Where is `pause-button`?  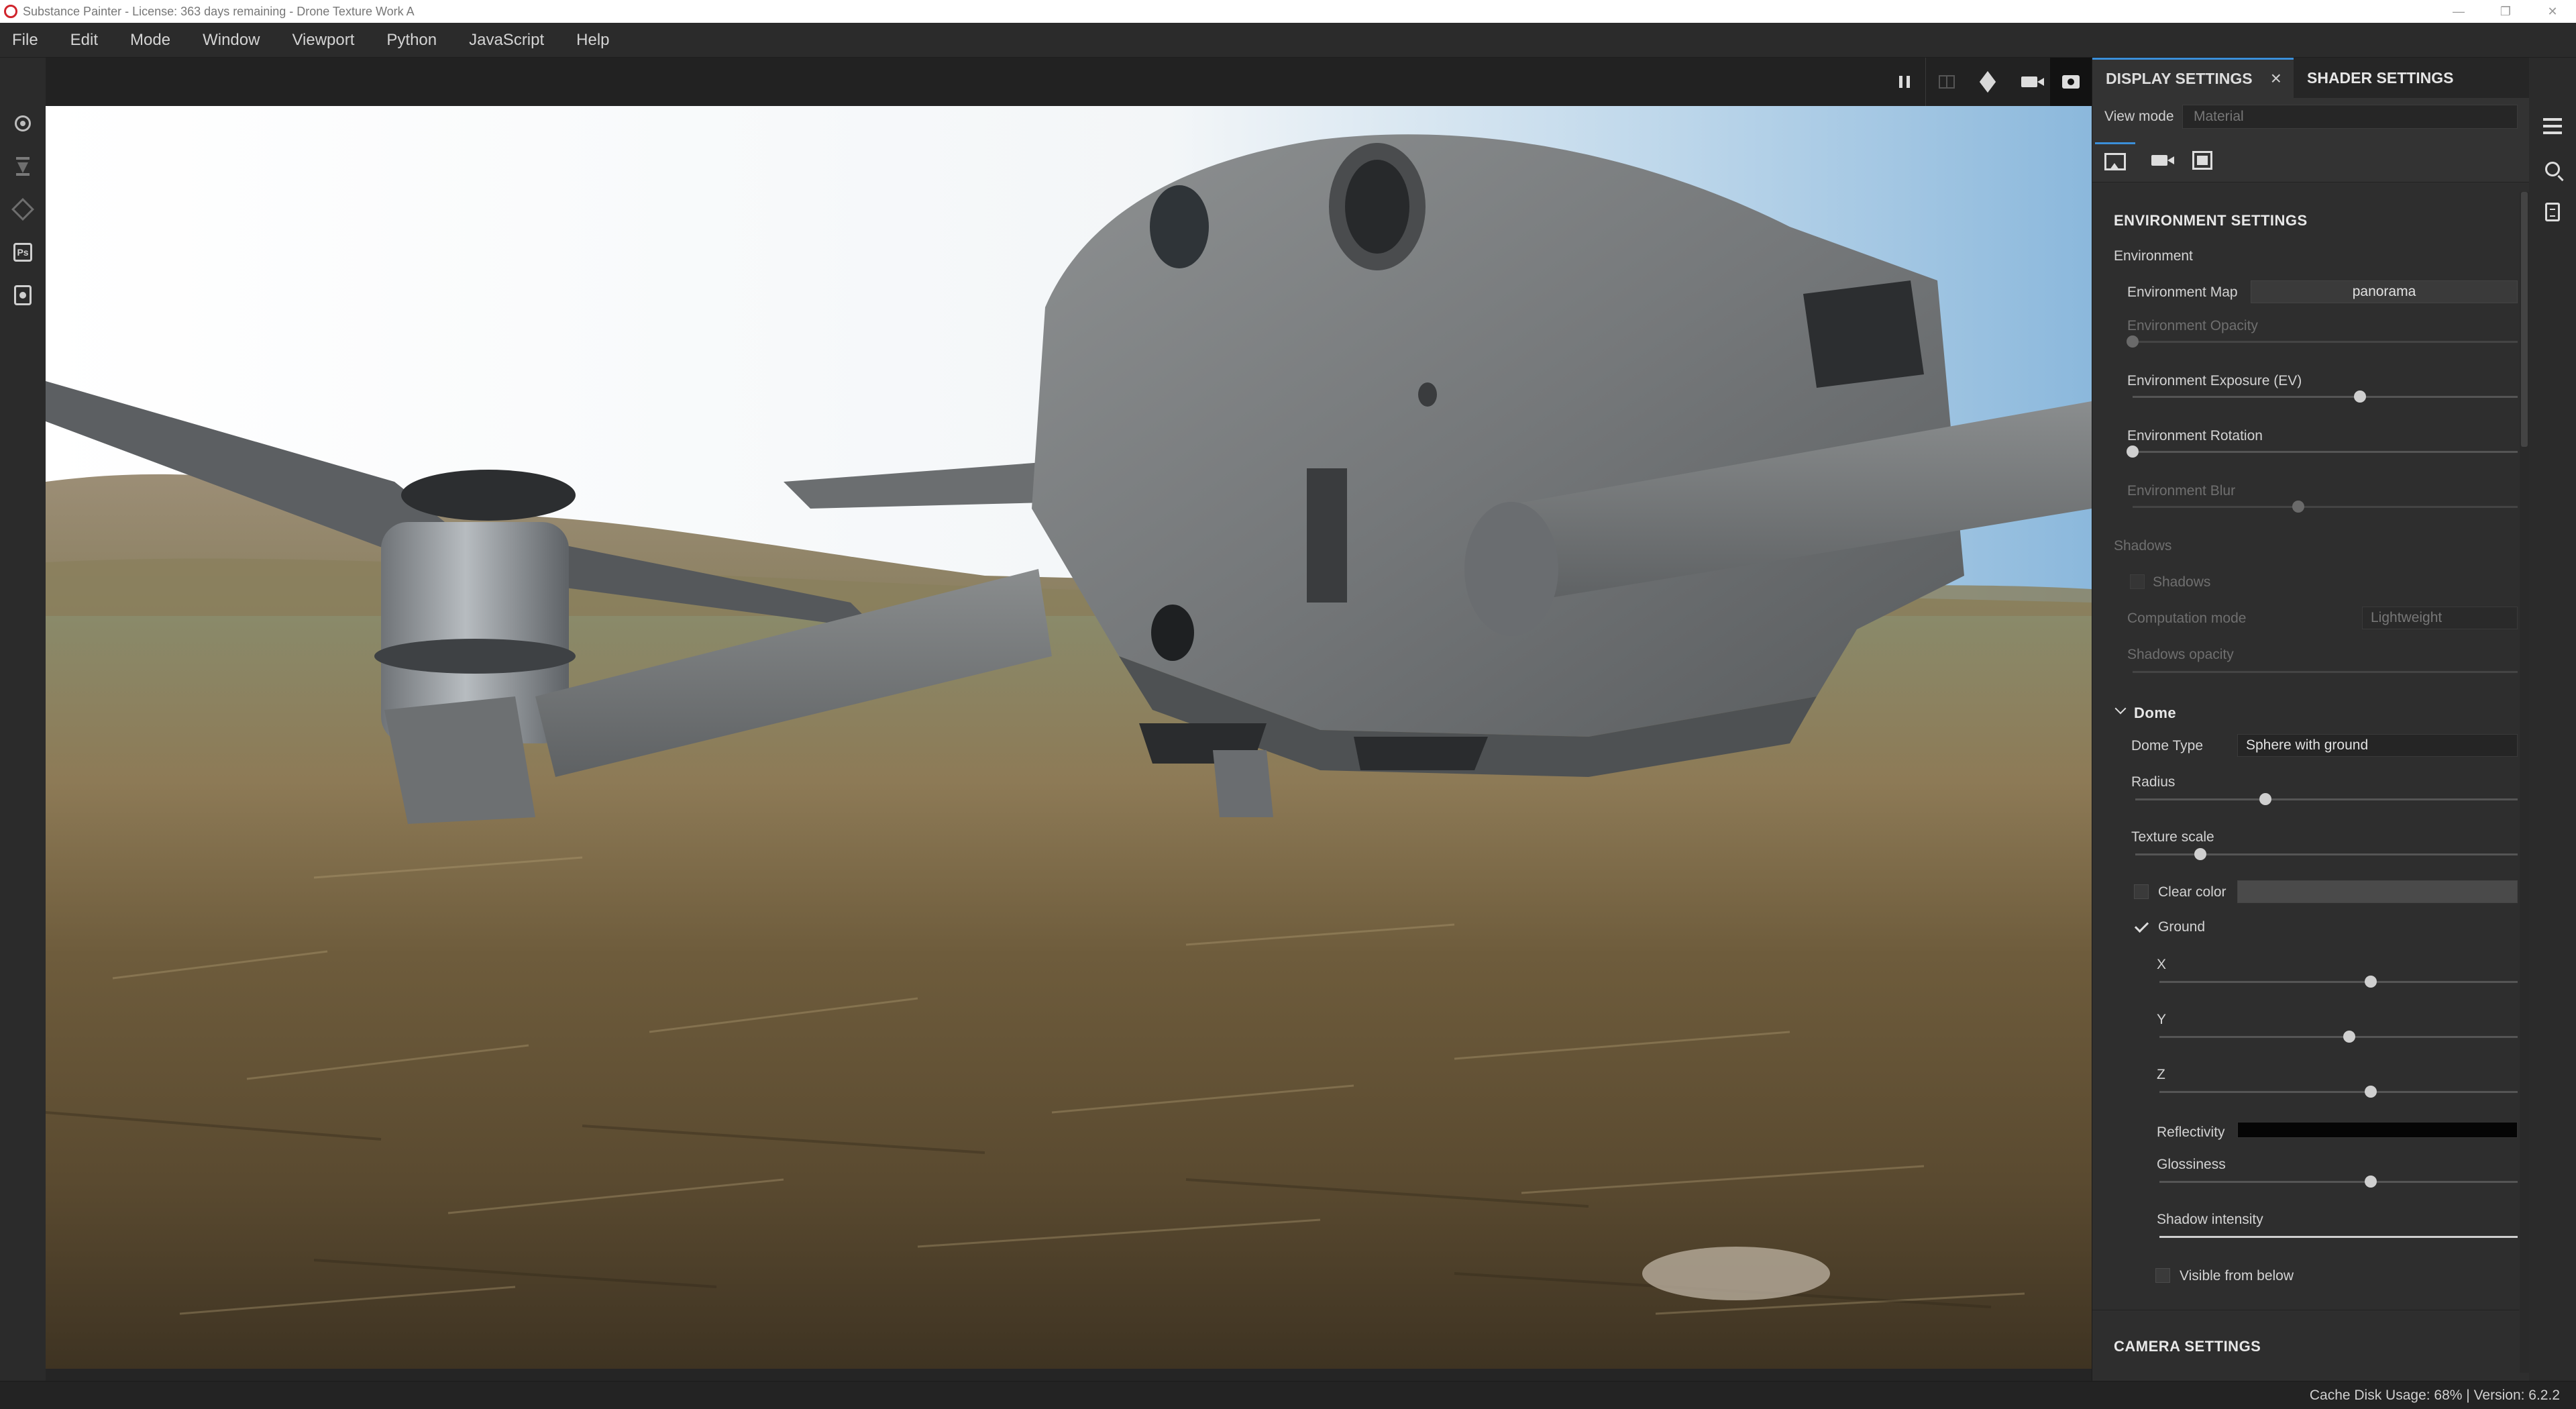
pause-button is located at coordinates (1904, 82).